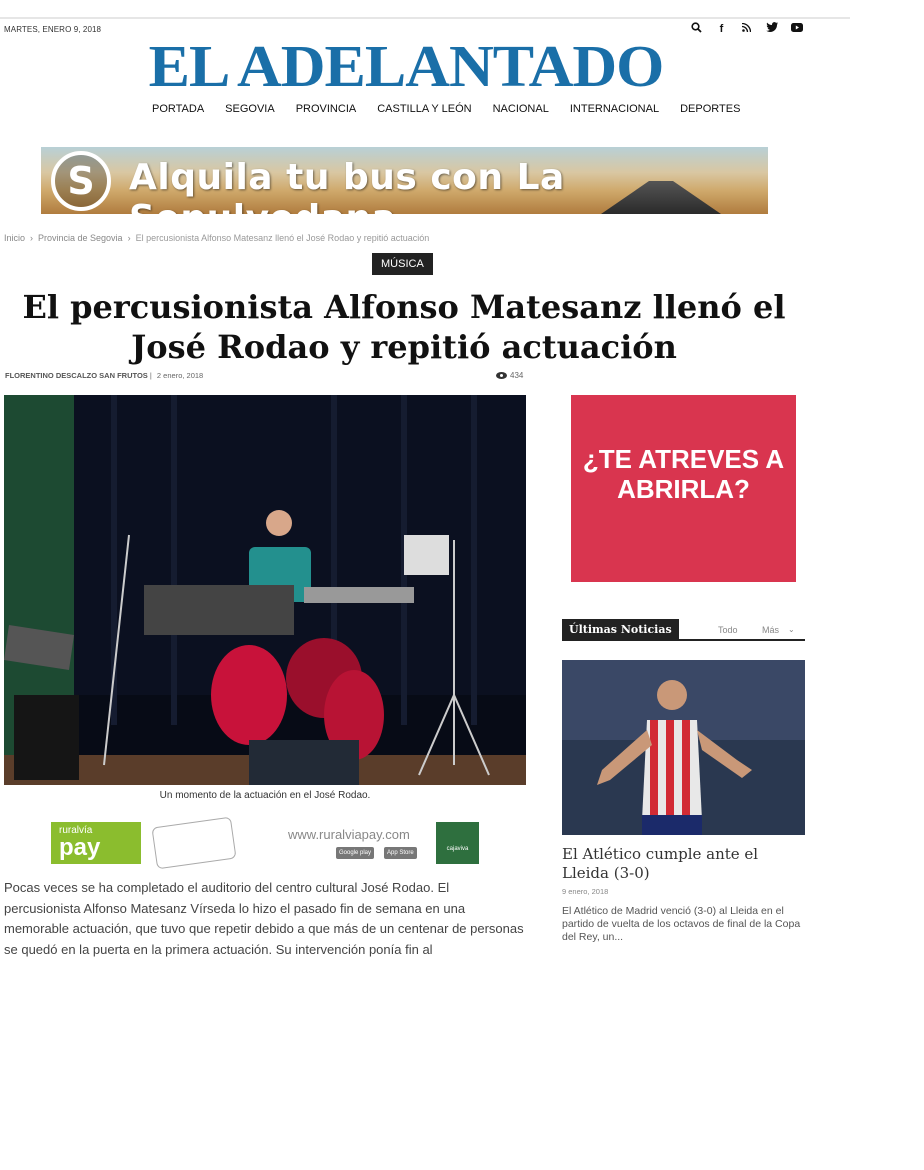 This screenshot has width=924, height=1170. I want to click on latest-news-header: Últimas Noticias Todo Más ⌄, so click(683, 630).